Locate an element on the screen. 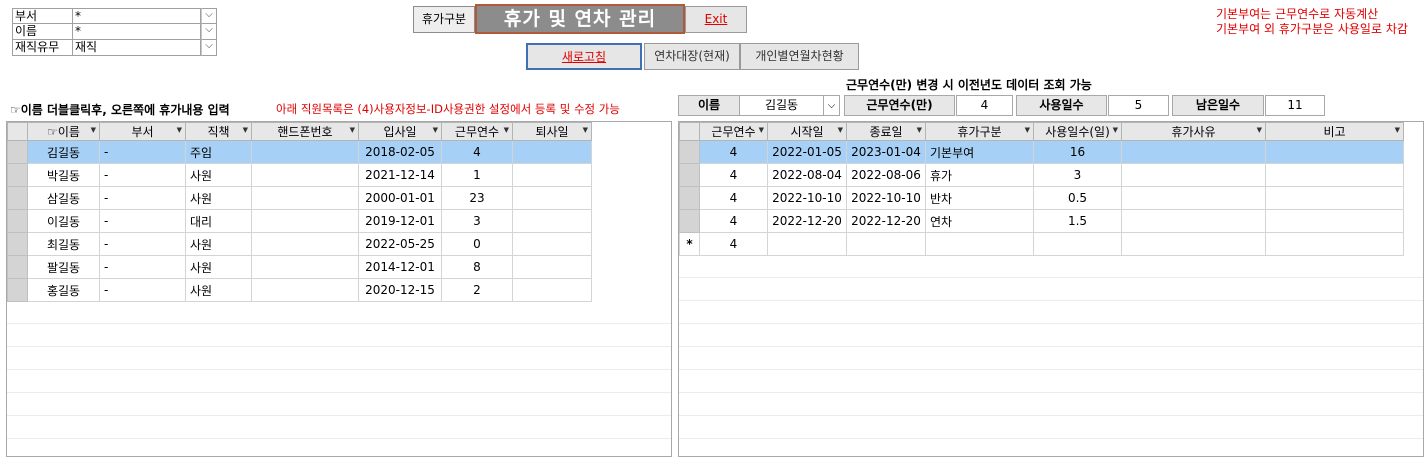 The height and width of the screenshot is (457, 1424). cell-days-used: 0.5 is located at coordinates (1077, 198).